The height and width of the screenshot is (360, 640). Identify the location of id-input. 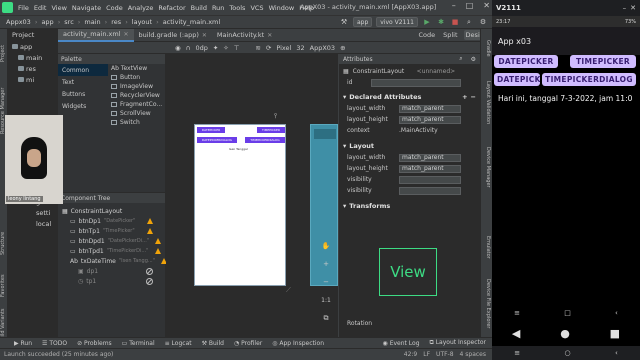
(416, 82).